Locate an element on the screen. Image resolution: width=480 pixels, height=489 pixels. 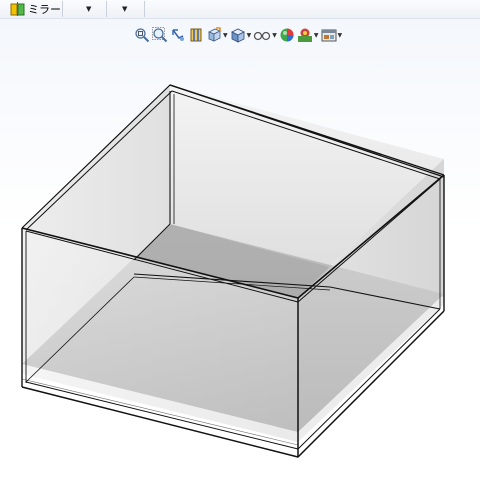
command-manager-bar: ミラー ▼ ▼ is located at coordinates (240, 9).